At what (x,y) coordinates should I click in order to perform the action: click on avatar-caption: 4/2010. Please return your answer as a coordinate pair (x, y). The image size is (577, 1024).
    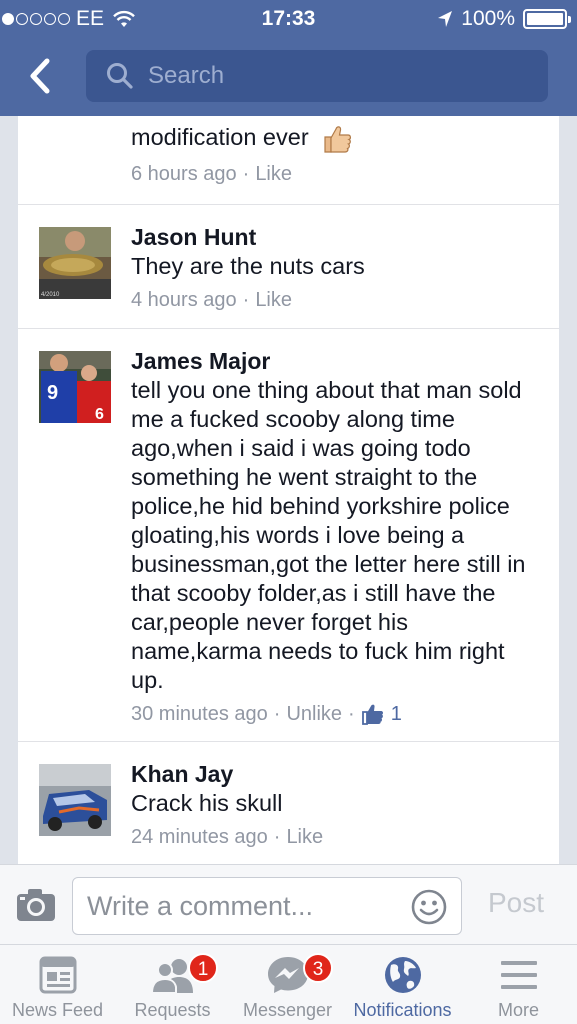
    Looking at the image, I should click on (50, 295).